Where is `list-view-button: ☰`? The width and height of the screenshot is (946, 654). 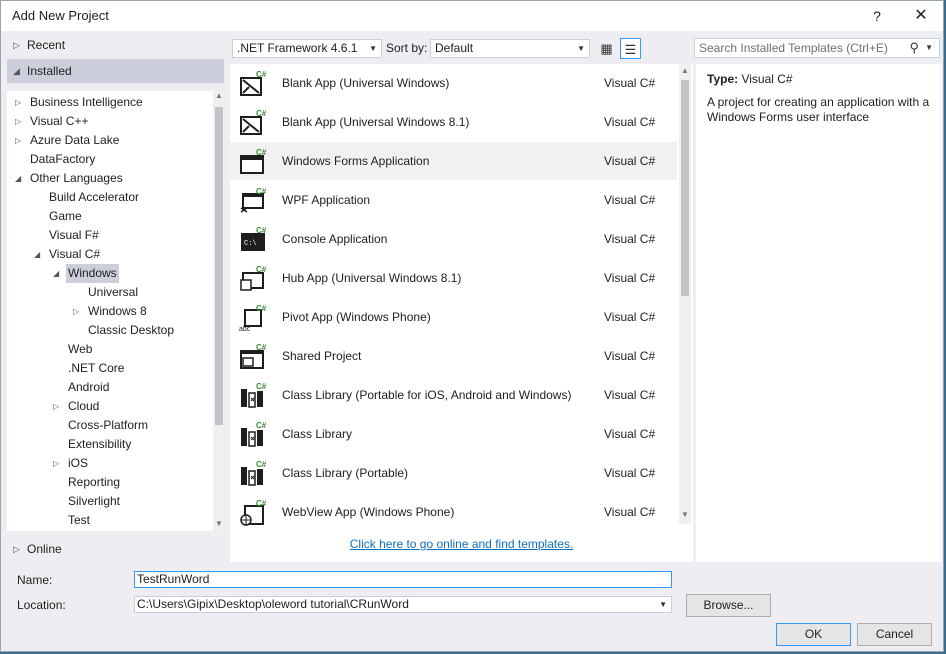
list-view-button: ☰ is located at coordinates (630, 48).